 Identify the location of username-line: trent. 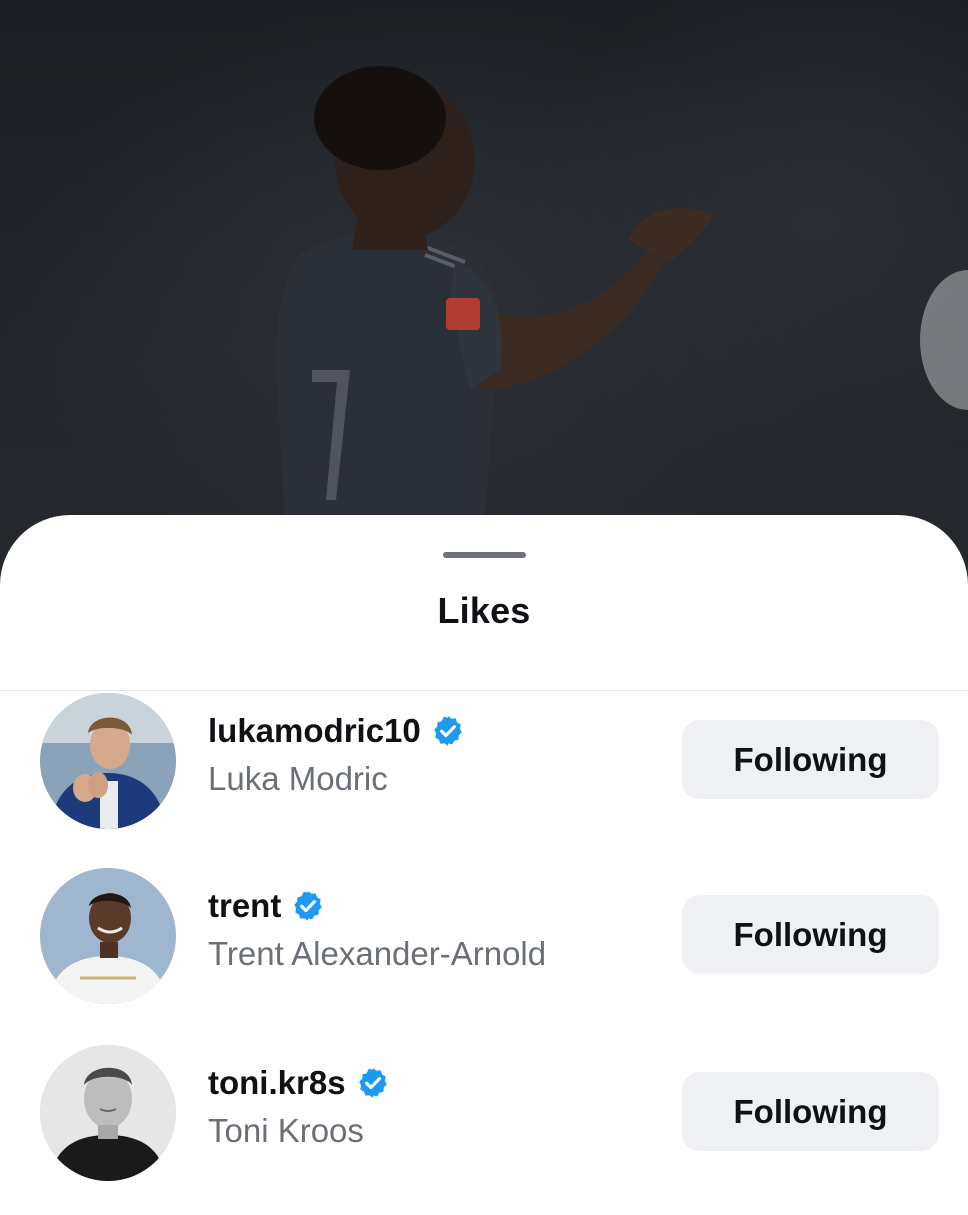
(266, 906).